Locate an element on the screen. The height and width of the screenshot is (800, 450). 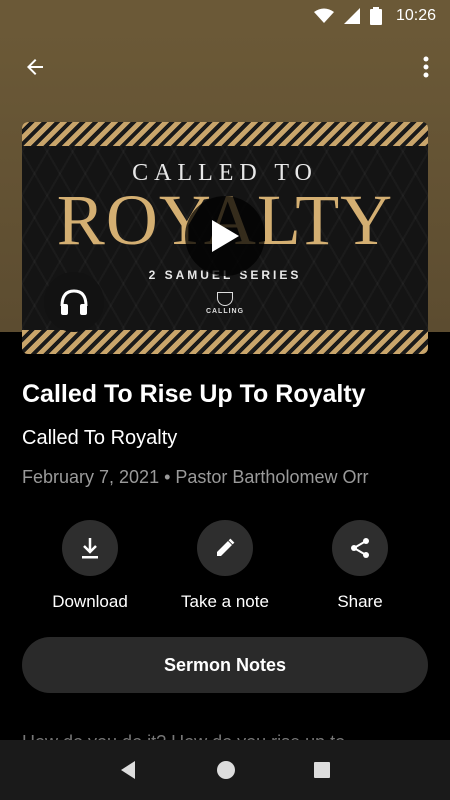
signal-icon is located at coordinates (351, 16).